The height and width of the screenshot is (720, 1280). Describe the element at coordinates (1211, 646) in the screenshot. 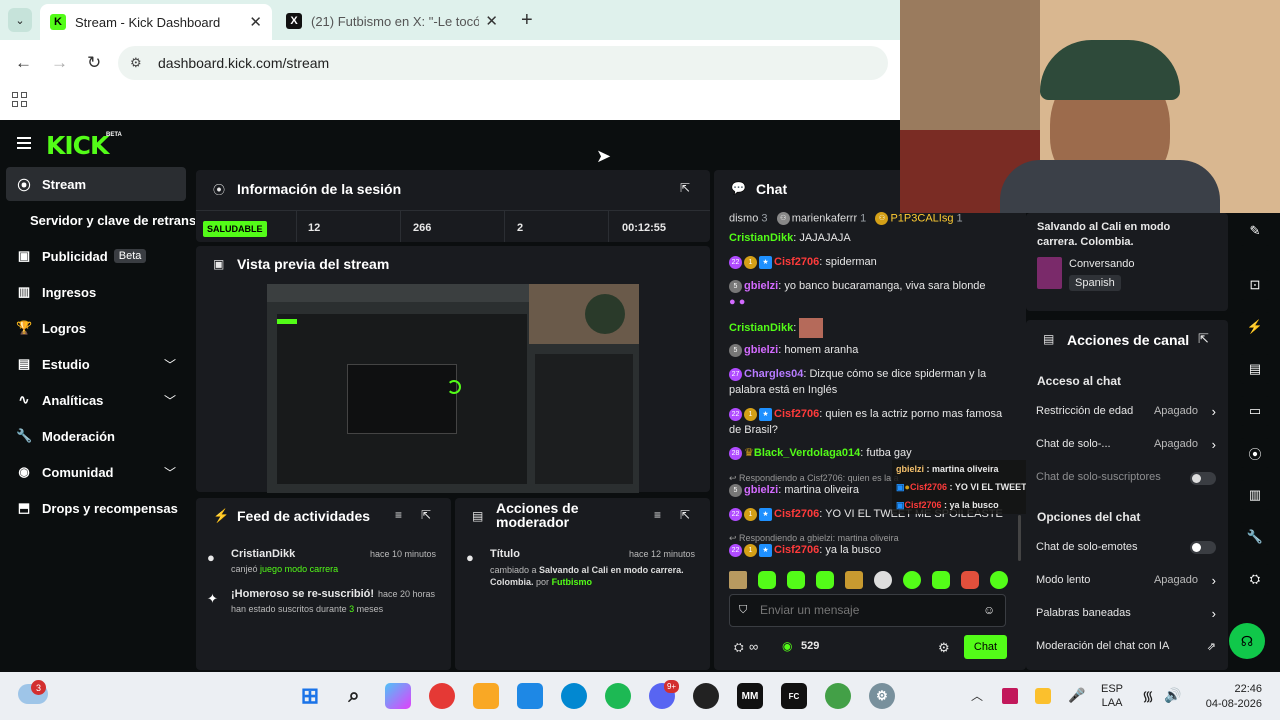

I see `external-link-icon: ⇗` at that location.